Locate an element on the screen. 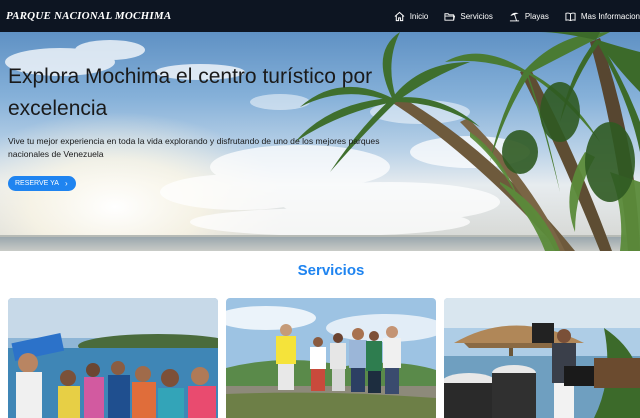 This screenshot has width=640, height=418. umbrella-icon is located at coordinates (514, 16).